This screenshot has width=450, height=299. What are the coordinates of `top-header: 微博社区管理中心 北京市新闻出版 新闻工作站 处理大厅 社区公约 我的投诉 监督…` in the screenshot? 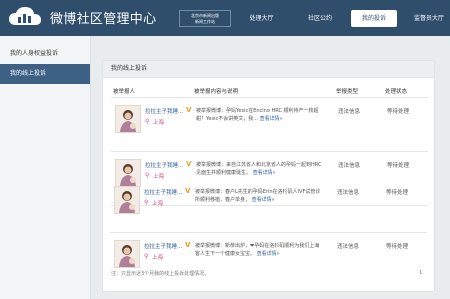 It's located at (225, 18).